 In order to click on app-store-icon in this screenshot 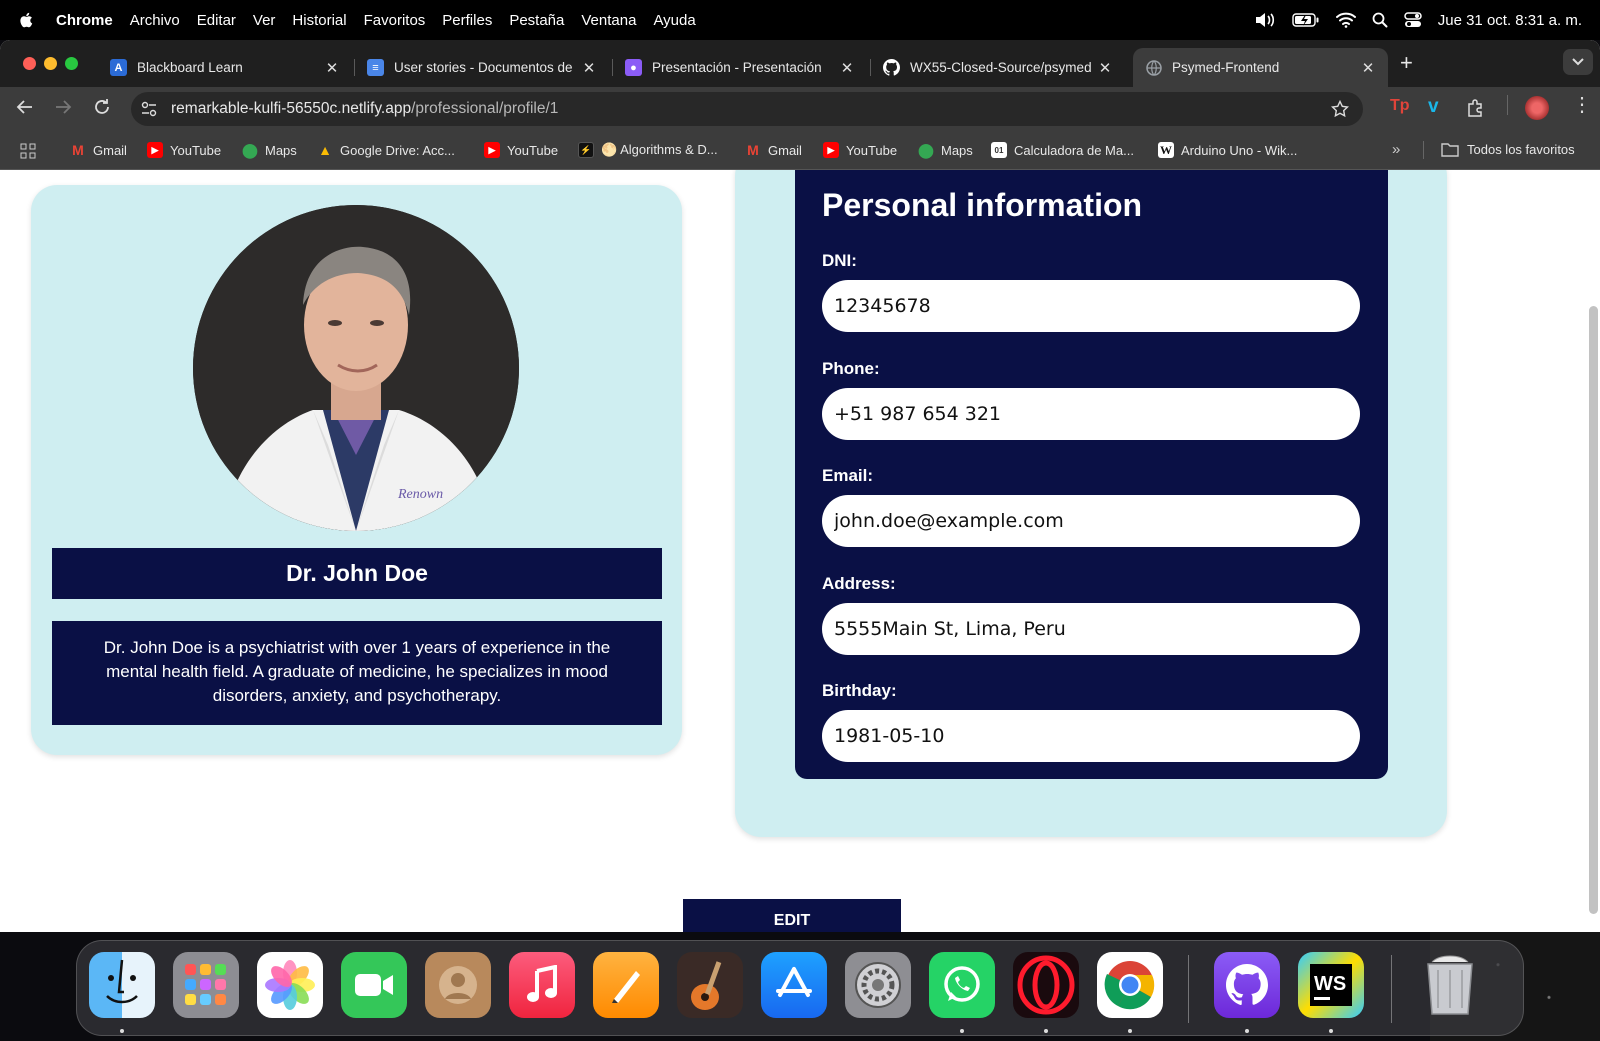, I will do `click(794, 985)`.